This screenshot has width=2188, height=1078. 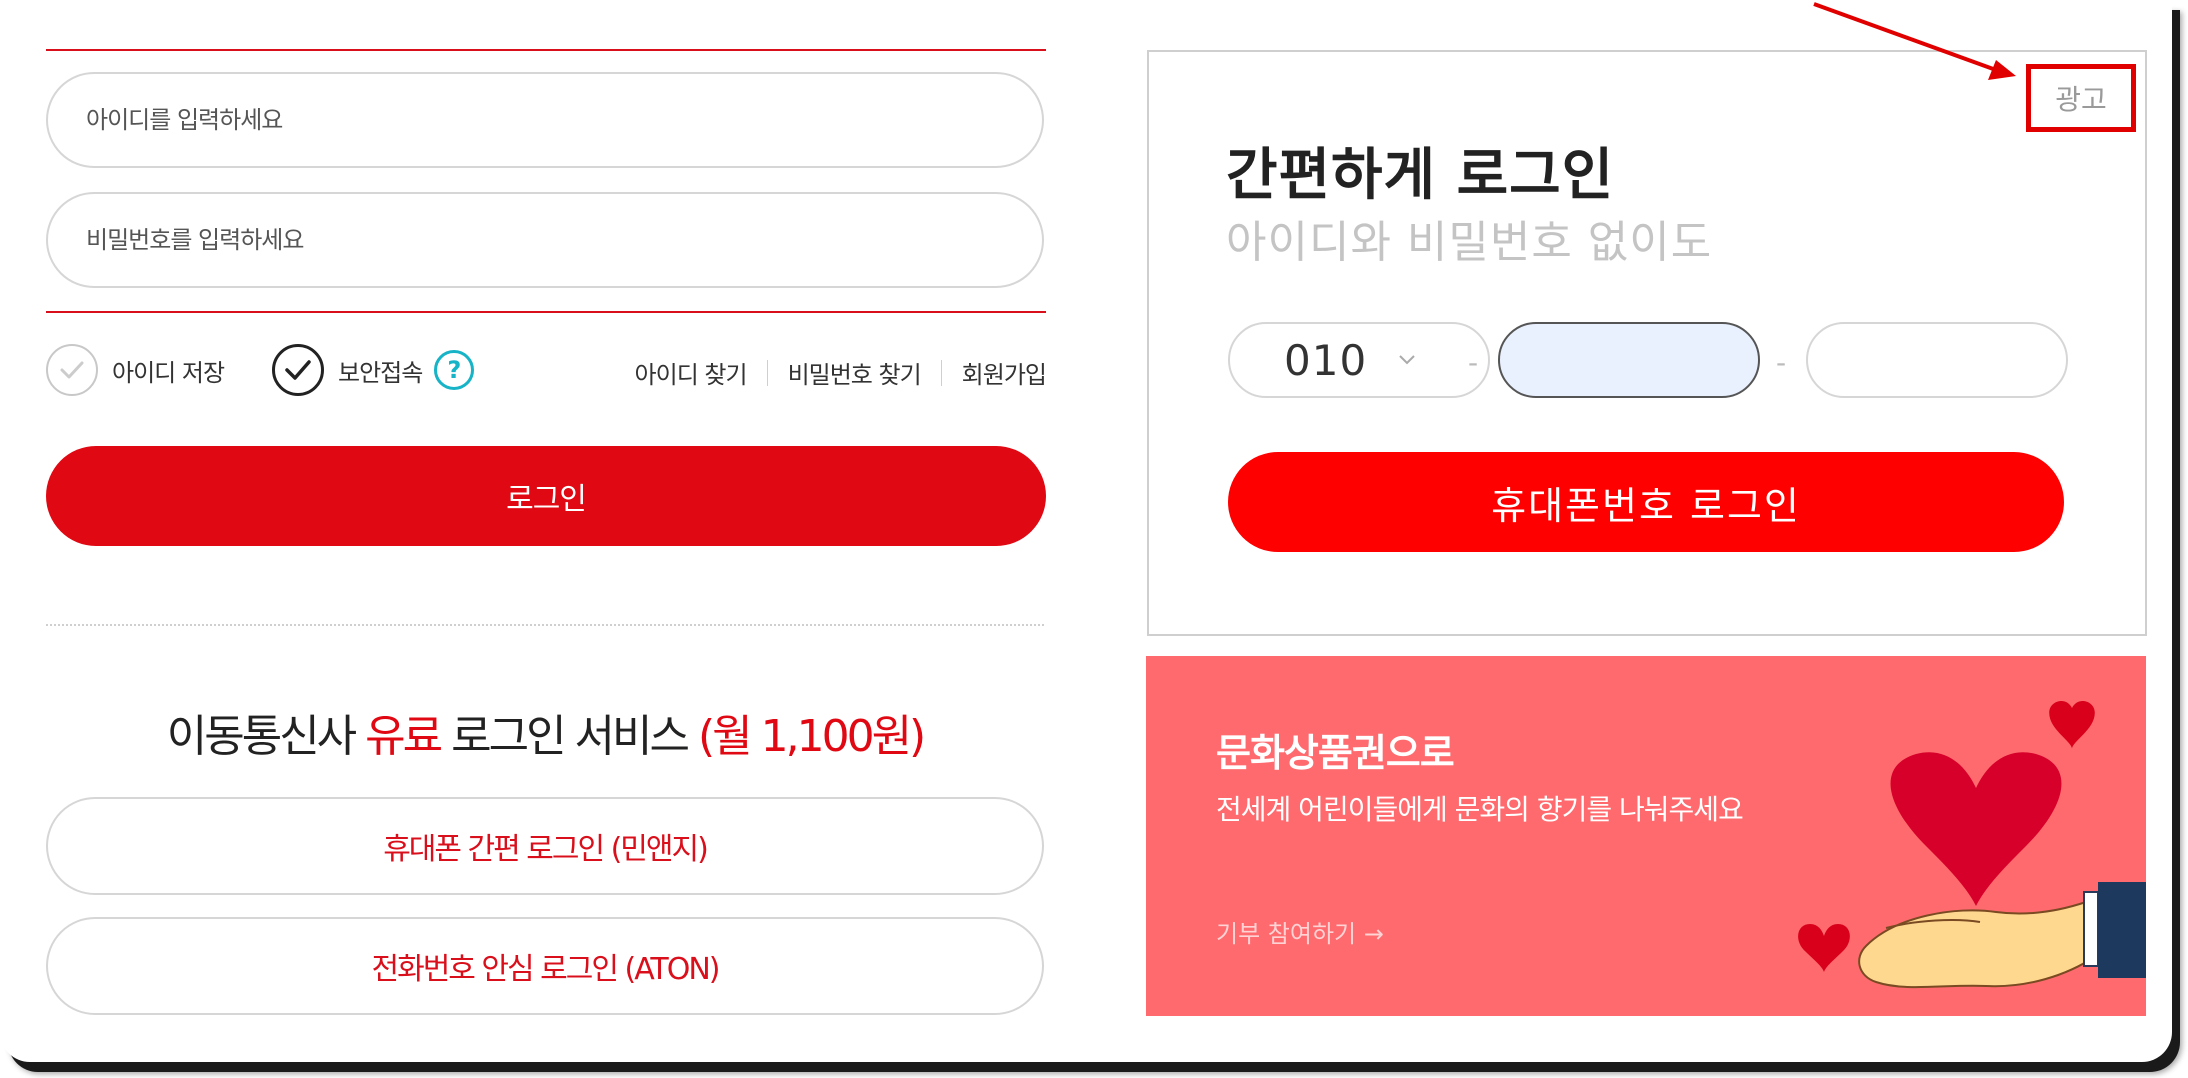 What do you see at coordinates (1004, 372) in the screenshot?
I see `signup-link: 회원가입` at bounding box center [1004, 372].